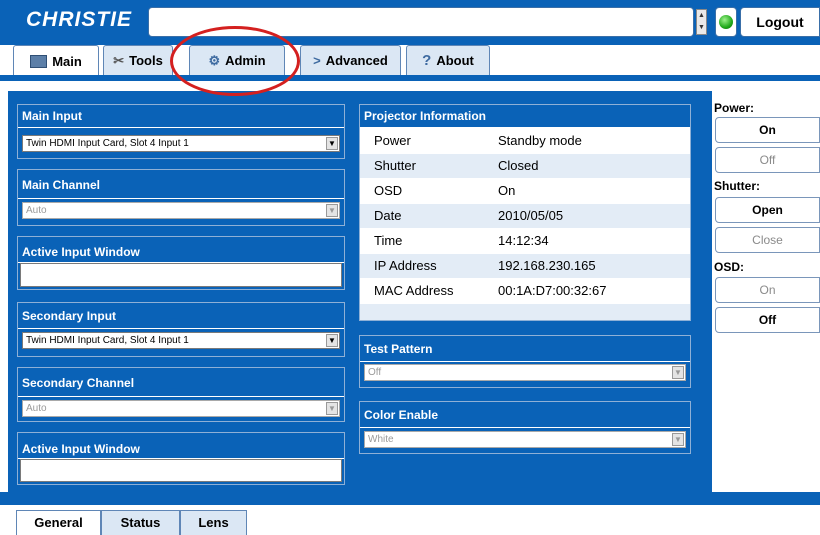  Describe the element at coordinates (181, 316) in the screenshot. I see `panel-title: Secondary Input` at that location.